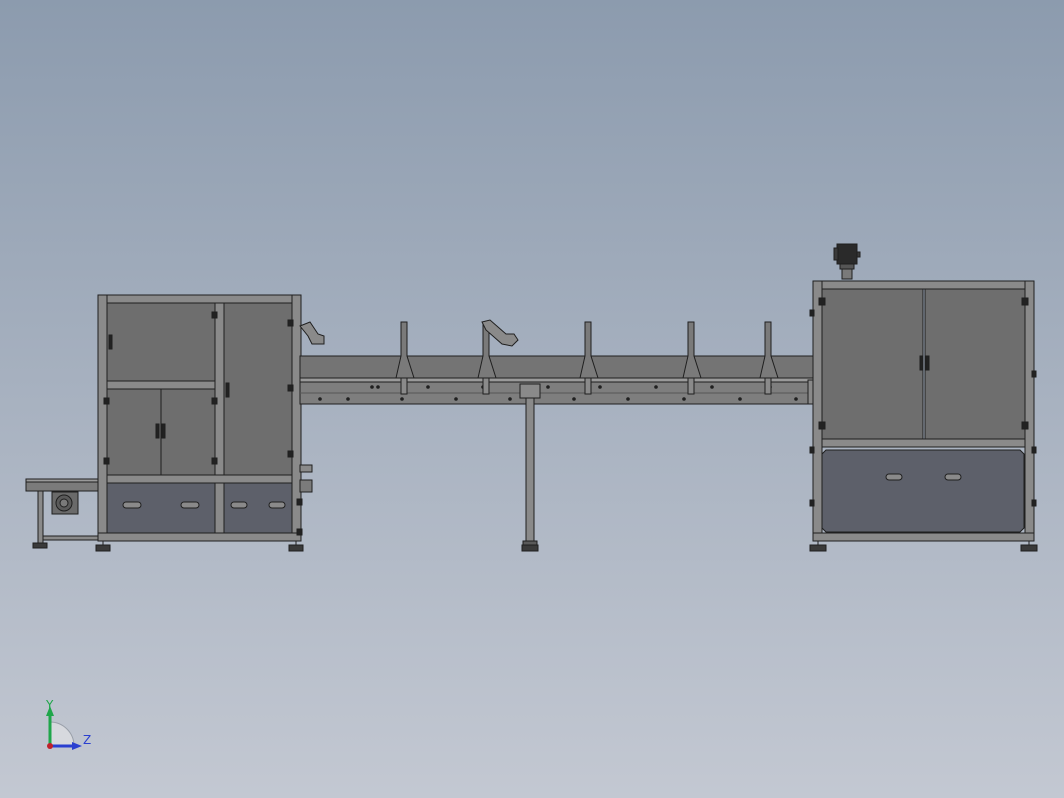 The image size is (1064, 798). Describe the element at coordinates (50, 705) in the screenshot. I see `y-axis-label: Y` at that location.